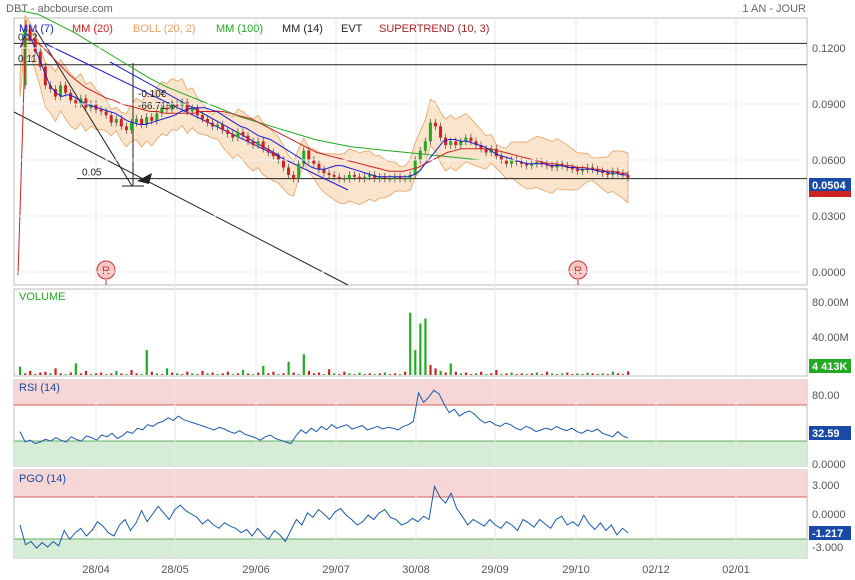 The width and height of the screenshot is (855, 580). Describe the element at coordinates (92, 173) in the screenshot. I see `h-line-label: 0.05` at that location.